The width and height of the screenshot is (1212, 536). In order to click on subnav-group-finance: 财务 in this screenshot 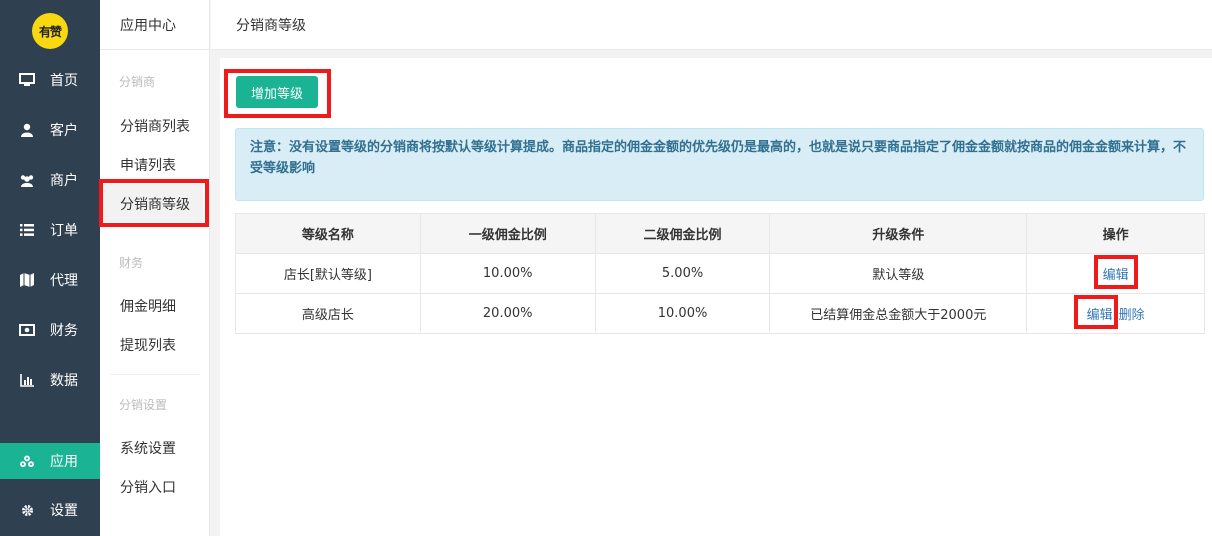, I will do `click(131, 263)`.